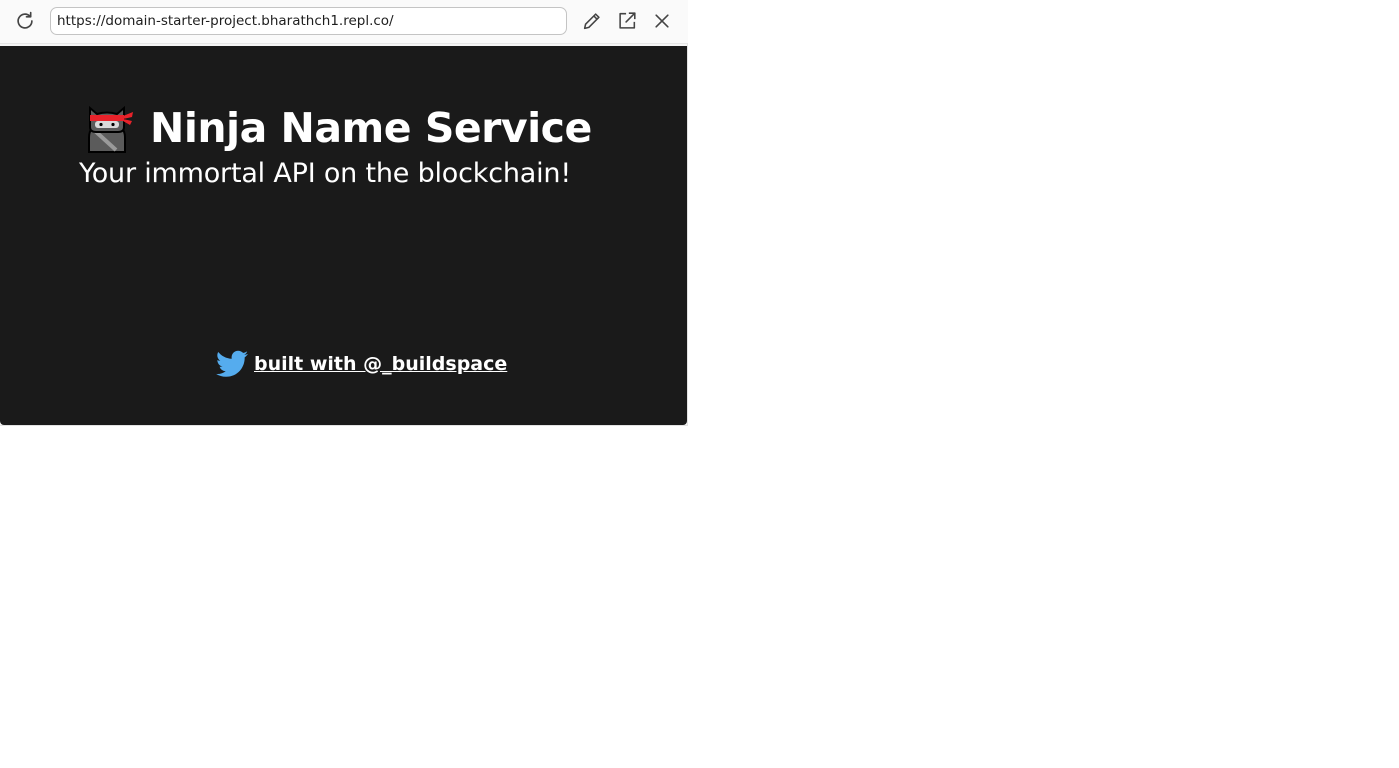 The image size is (1399, 768). I want to click on browser-toolbar, so click(344, 22).